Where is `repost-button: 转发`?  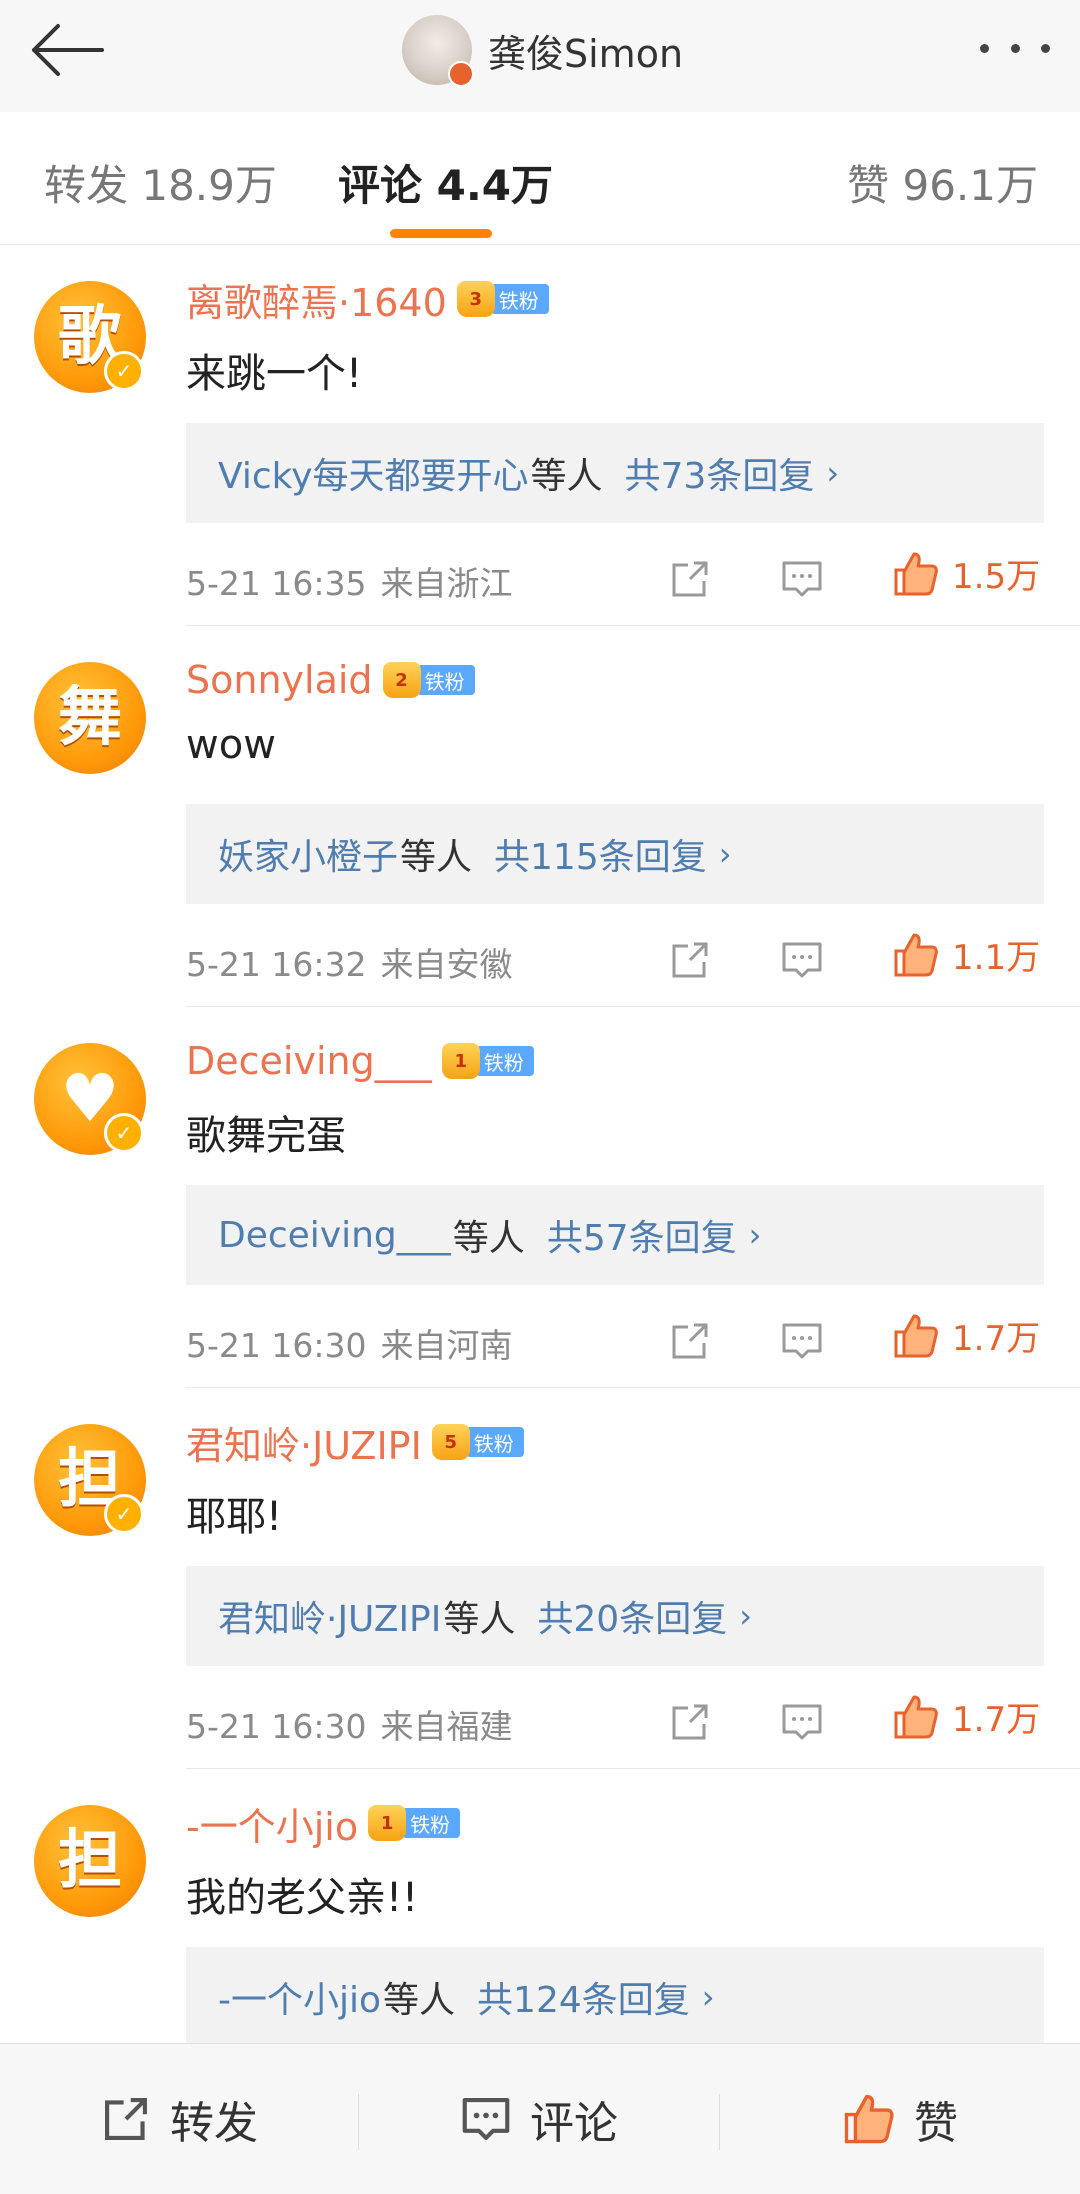 repost-button: 转发 is located at coordinates (179, 2119).